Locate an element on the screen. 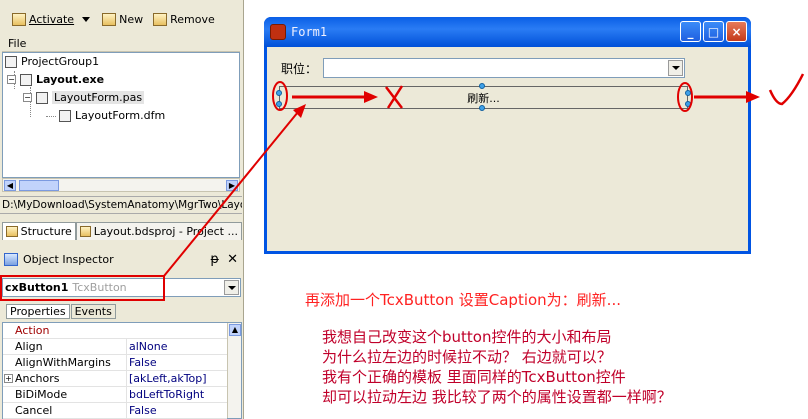 The width and height of the screenshot is (808, 419). position-label: 职位： is located at coordinates (299, 69).